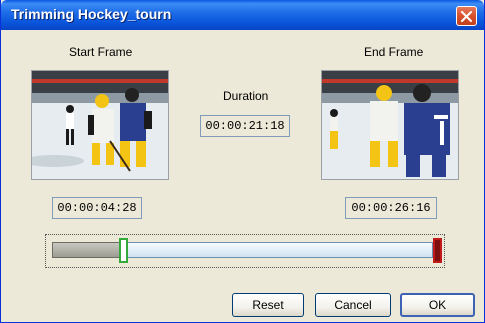  I want to click on end-time-readout: 00:00:26:16, so click(391, 208).